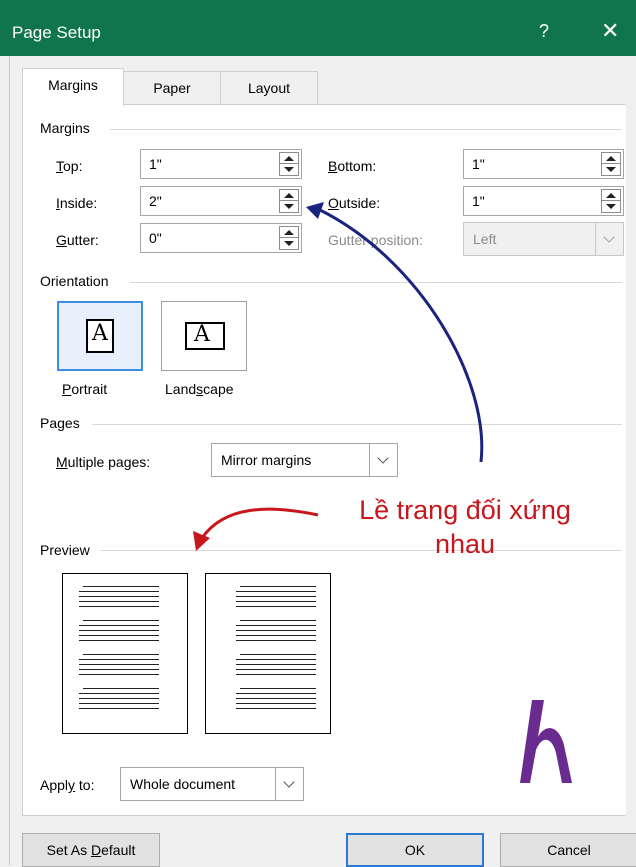 Image resolution: width=636 pixels, height=867 pixels. Describe the element at coordinates (546, 741) in the screenshot. I see `h-logo-icon` at that location.